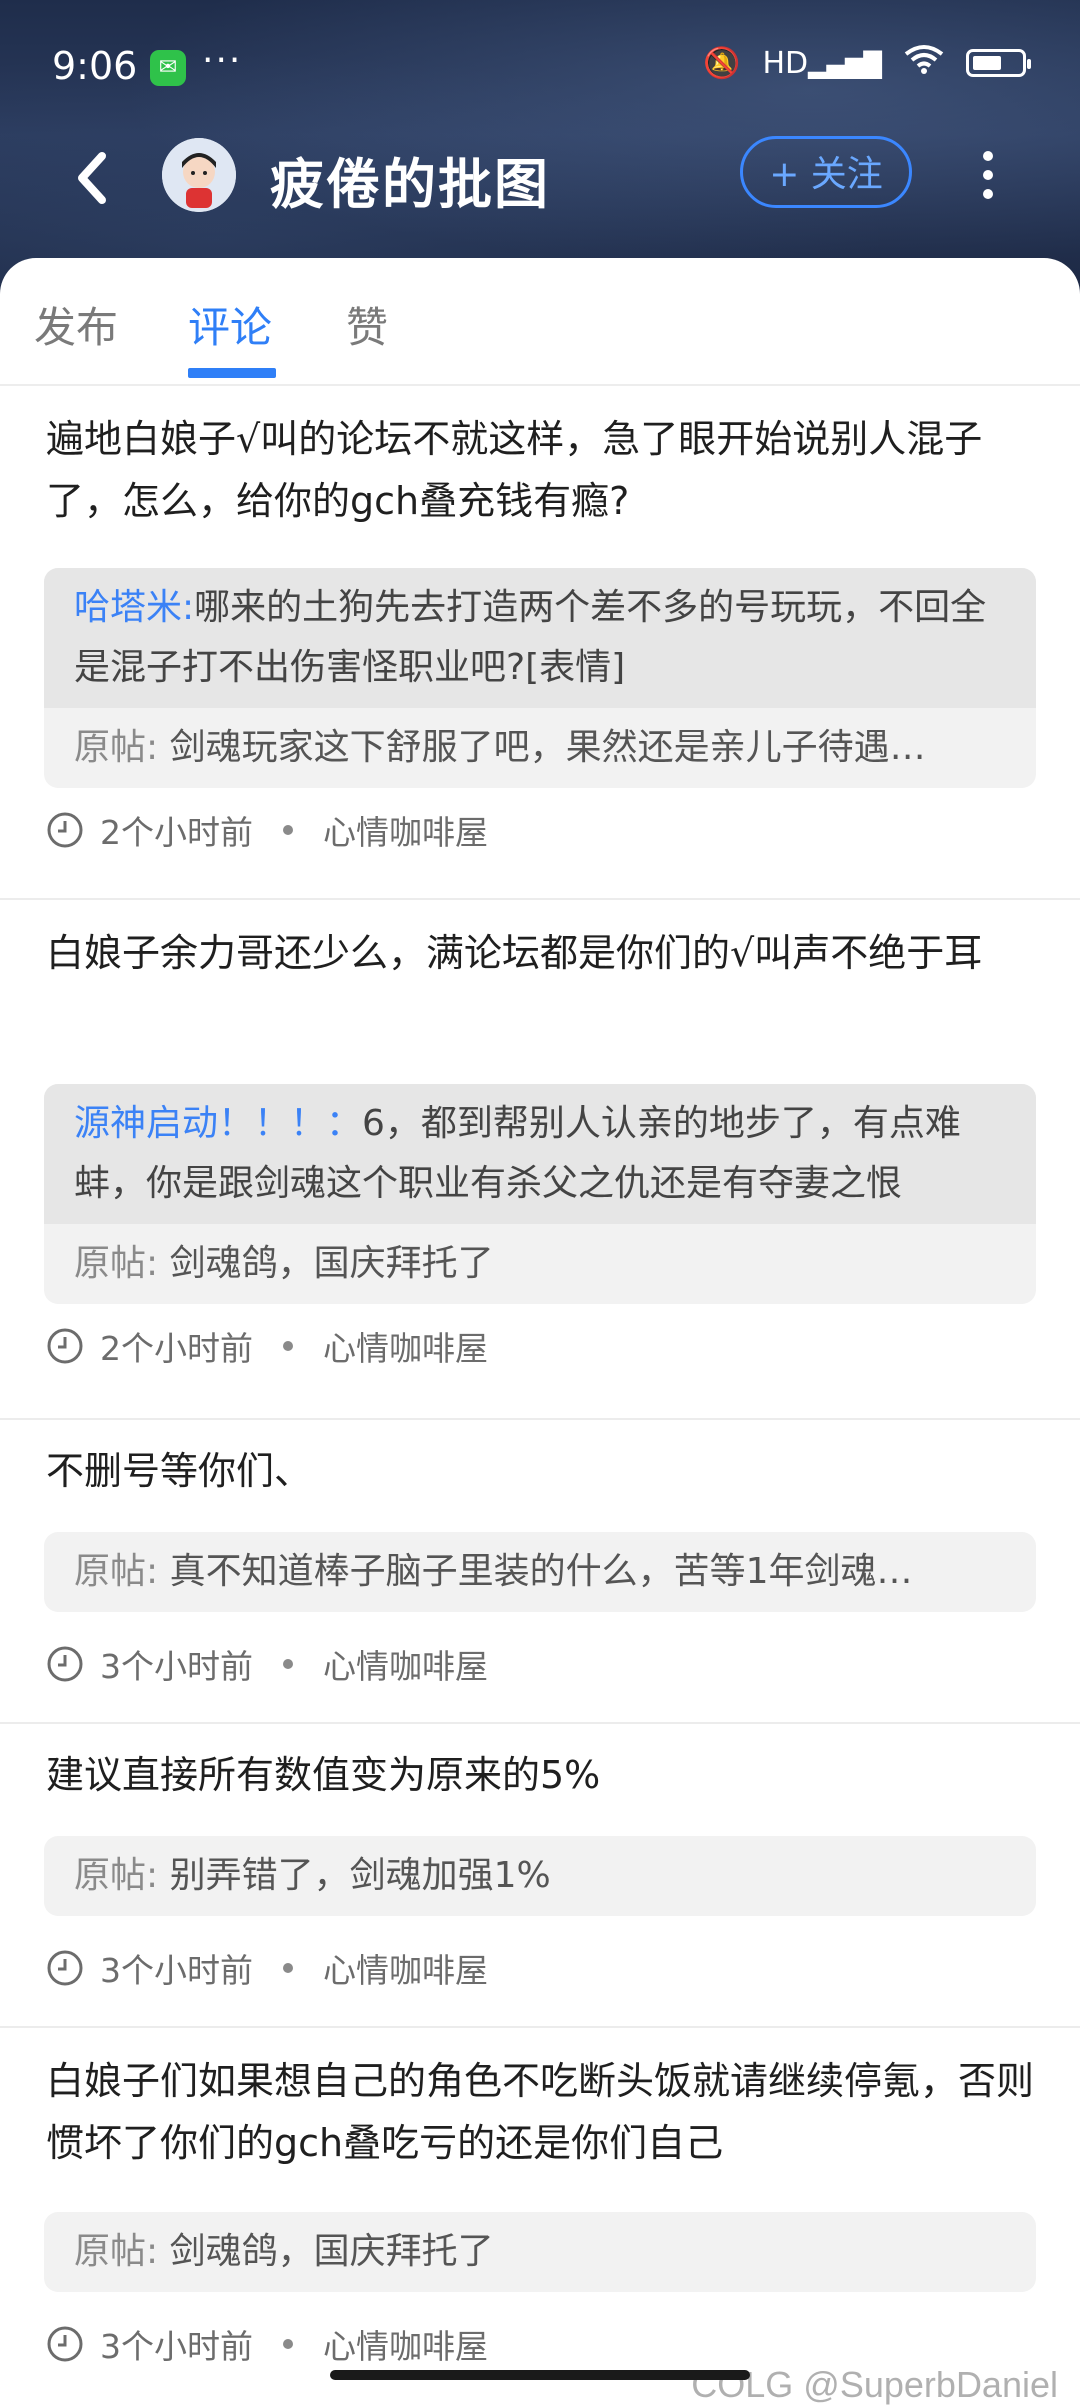 The width and height of the screenshot is (1080, 2406). What do you see at coordinates (199, 175) in the screenshot?
I see `avatar` at bounding box center [199, 175].